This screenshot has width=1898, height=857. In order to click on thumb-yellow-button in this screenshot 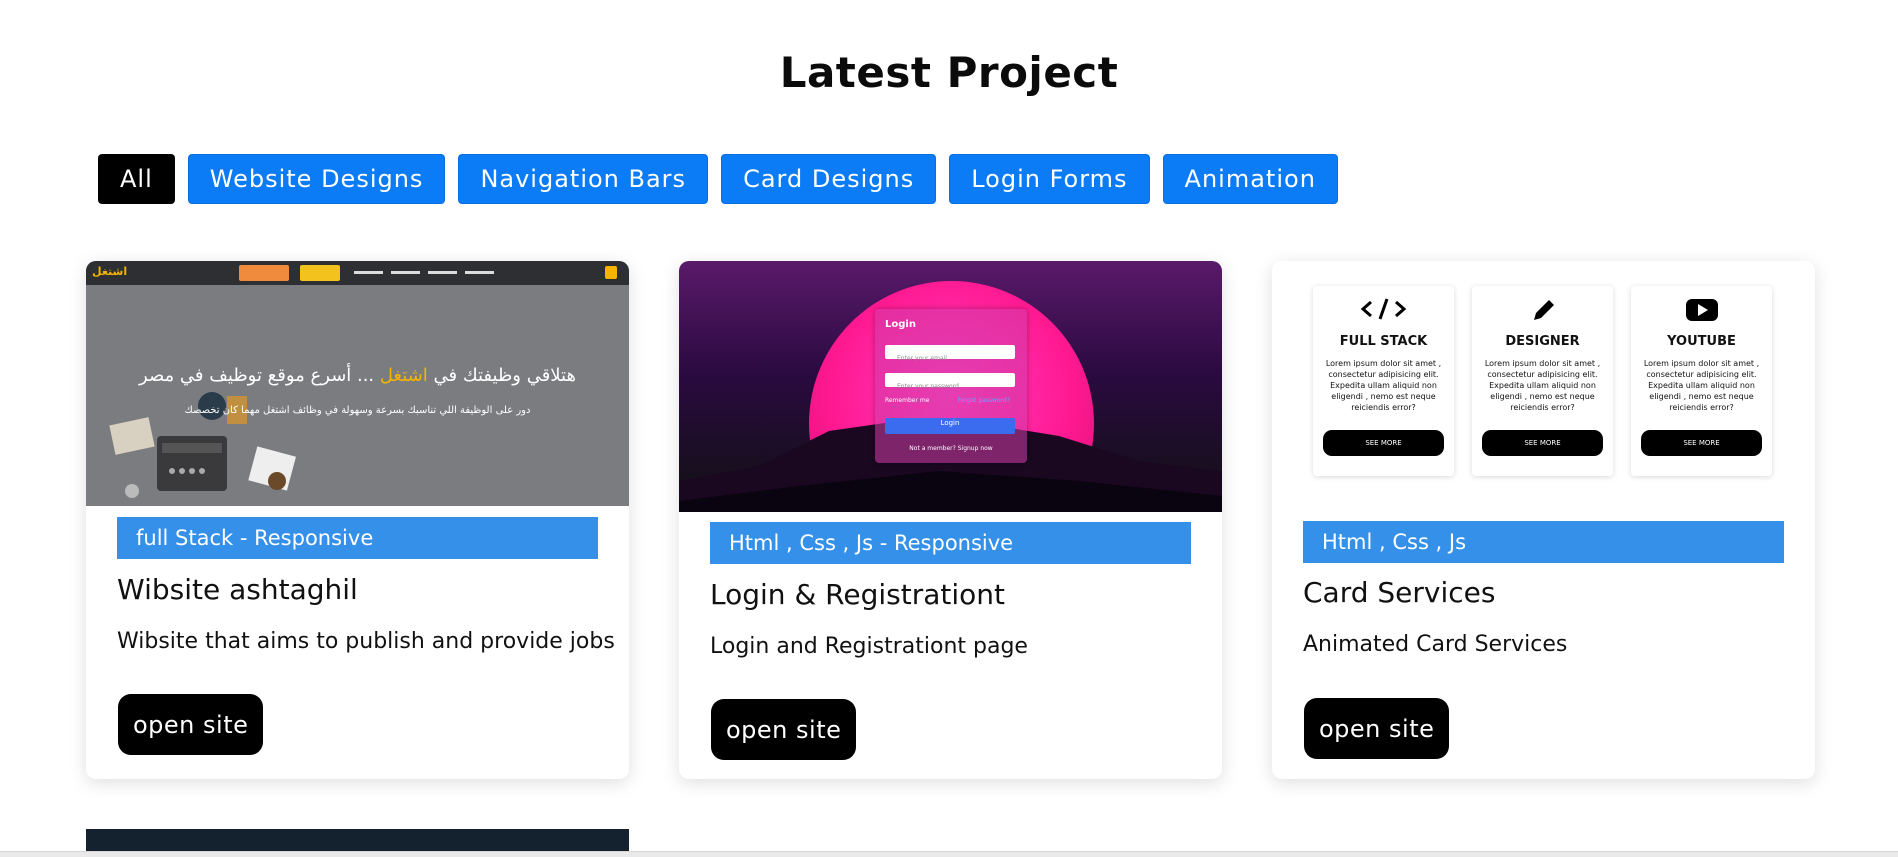, I will do `click(320, 273)`.